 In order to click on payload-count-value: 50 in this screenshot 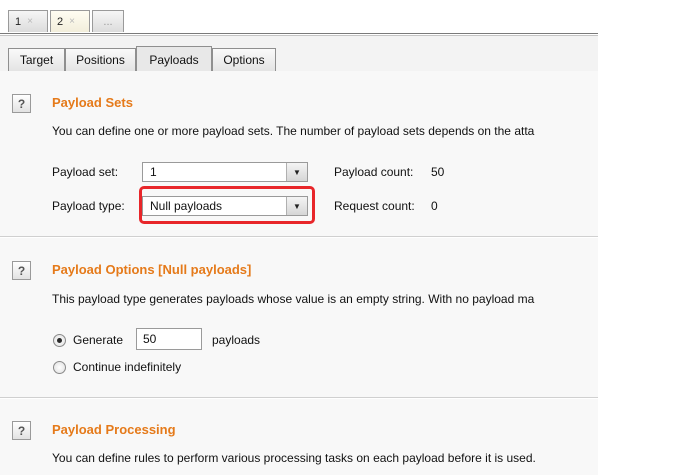, I will do `click(438, 172)`.